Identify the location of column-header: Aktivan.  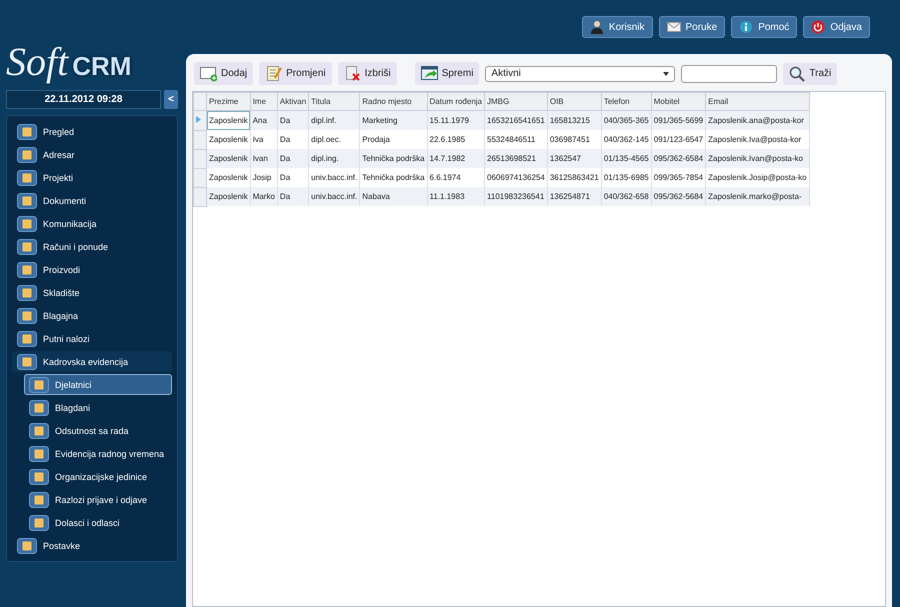
(293, 101).